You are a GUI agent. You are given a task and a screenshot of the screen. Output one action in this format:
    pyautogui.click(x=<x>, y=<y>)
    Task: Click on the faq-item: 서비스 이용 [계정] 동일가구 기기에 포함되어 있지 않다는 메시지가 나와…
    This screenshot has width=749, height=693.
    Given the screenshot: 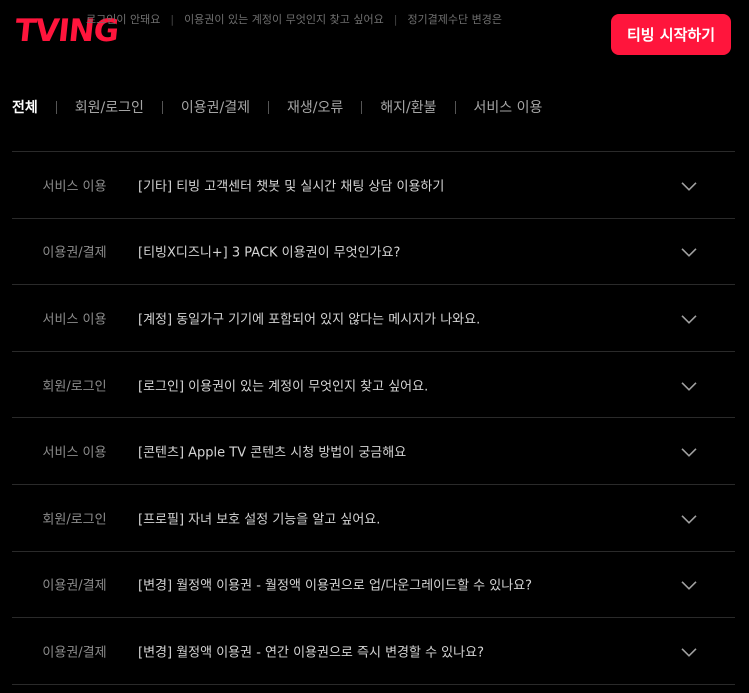 What is the action you would take?
    pyautogui.click(x=373, y=318)
    